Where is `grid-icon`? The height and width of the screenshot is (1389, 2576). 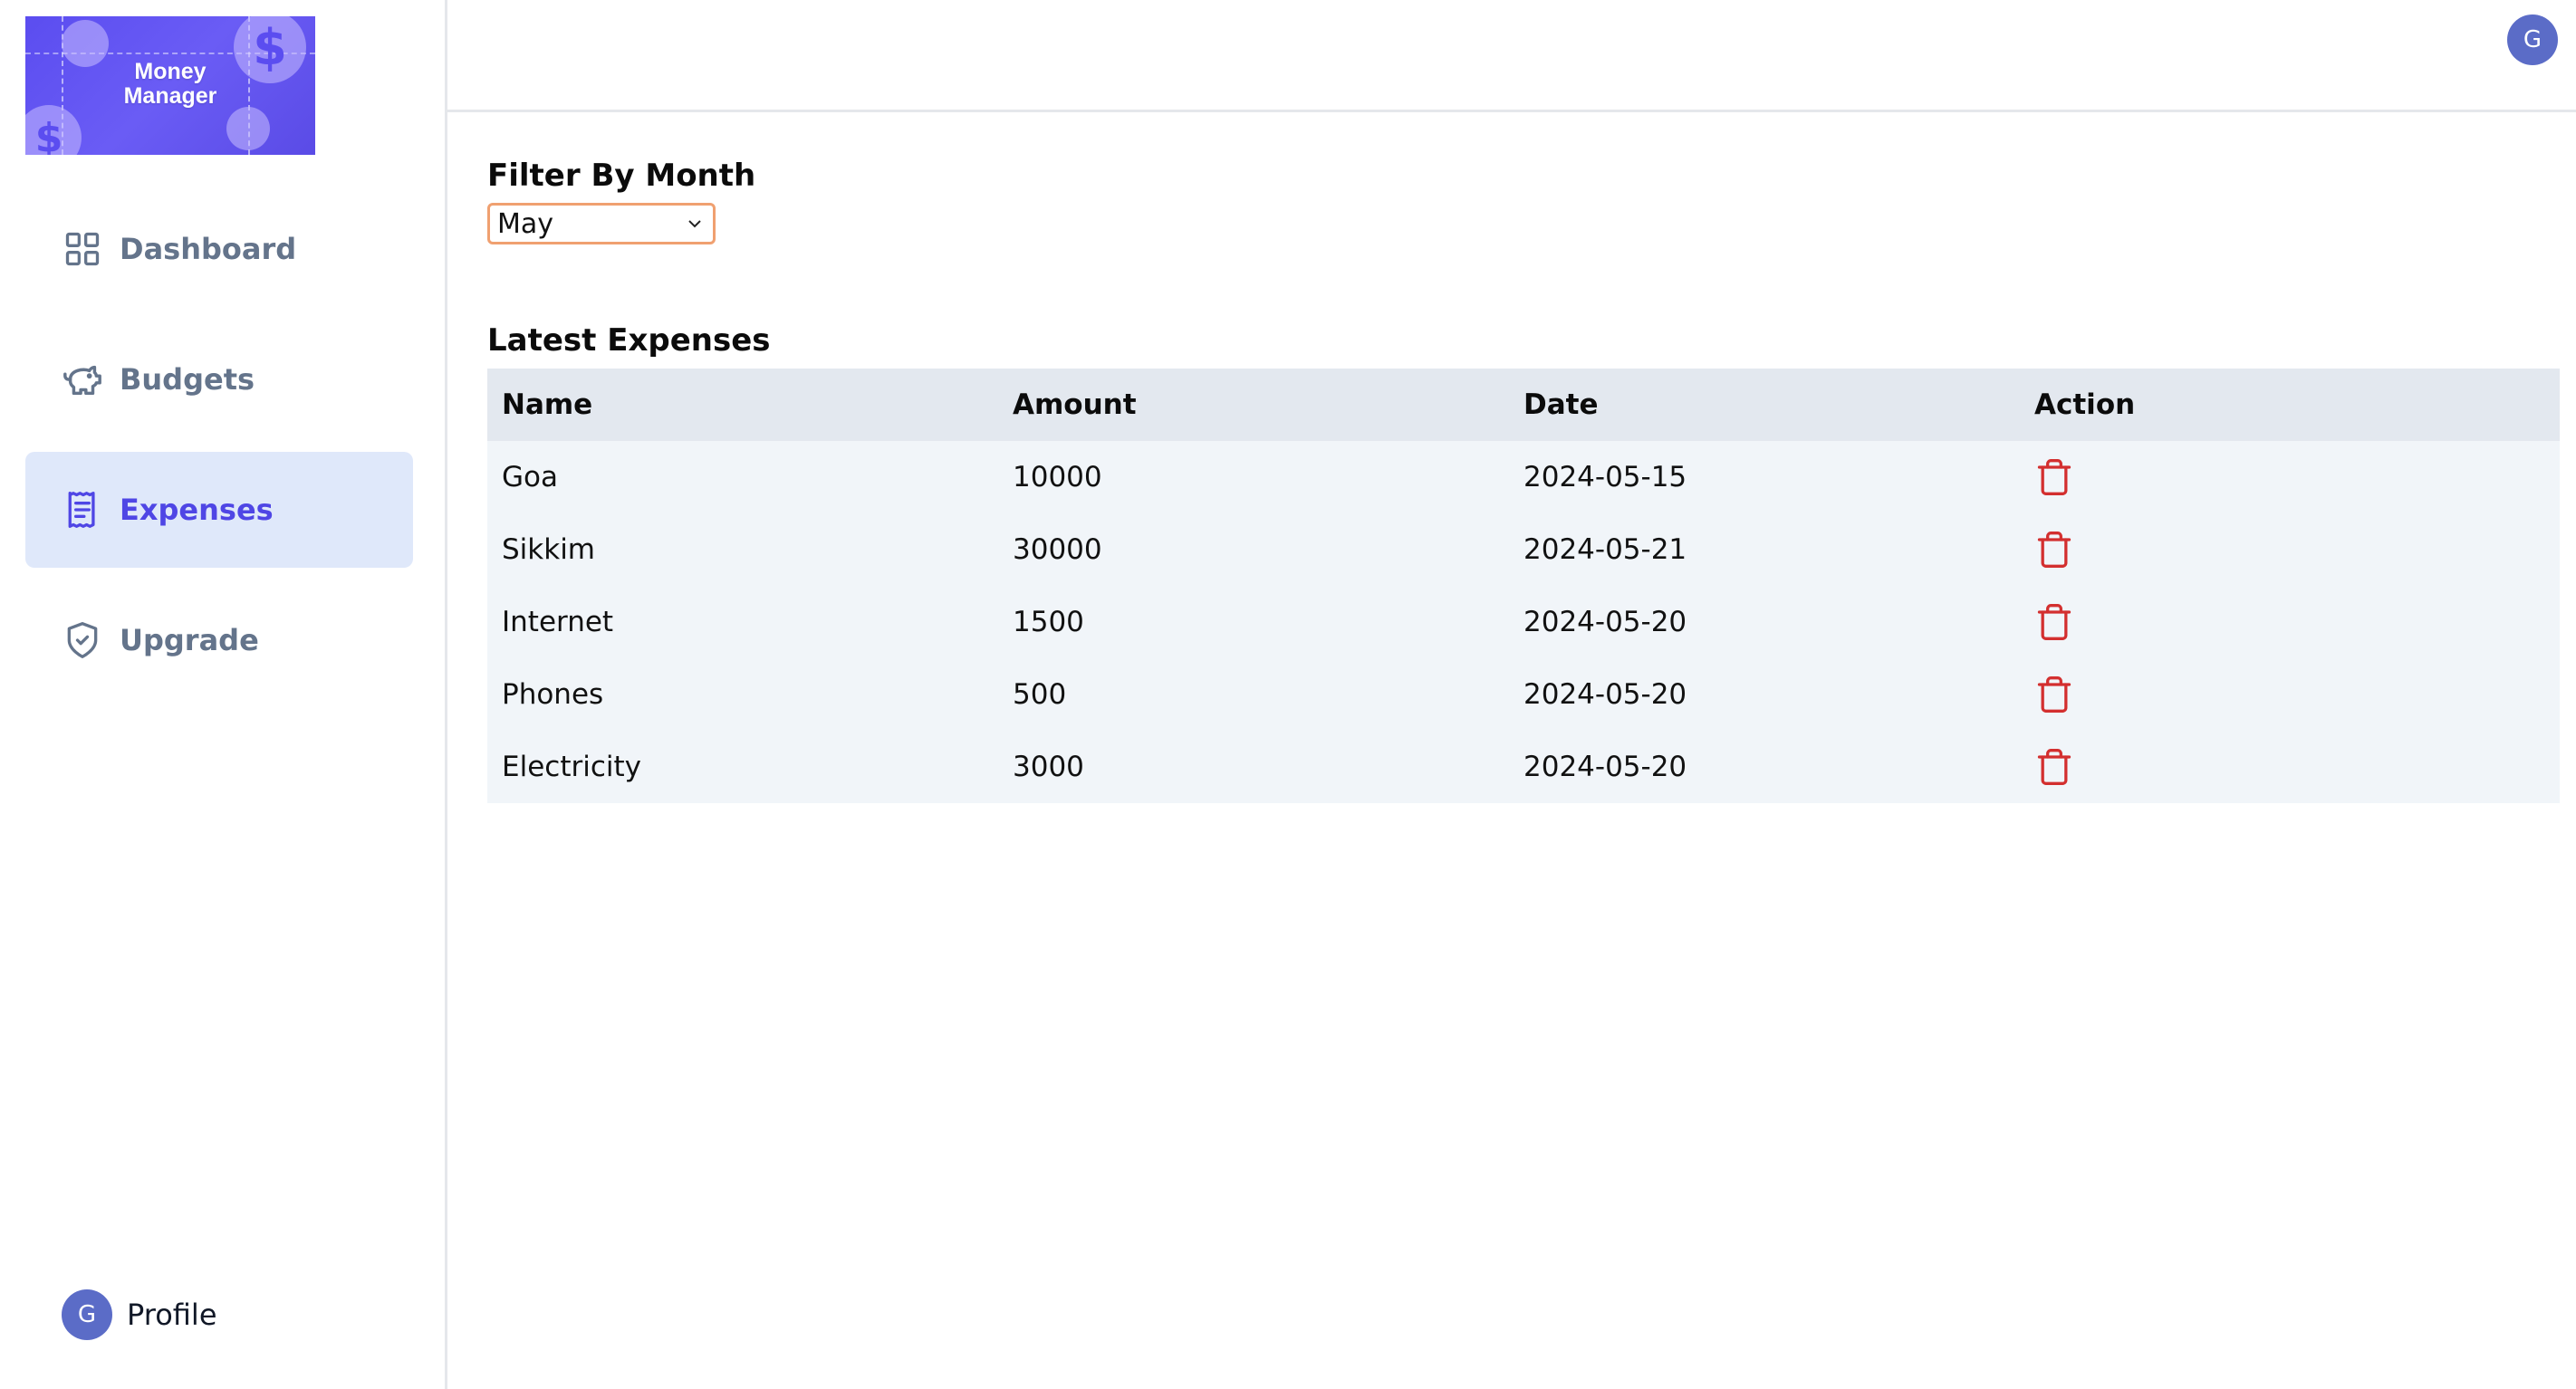
grid-icon is located at coordinates (82, 249).